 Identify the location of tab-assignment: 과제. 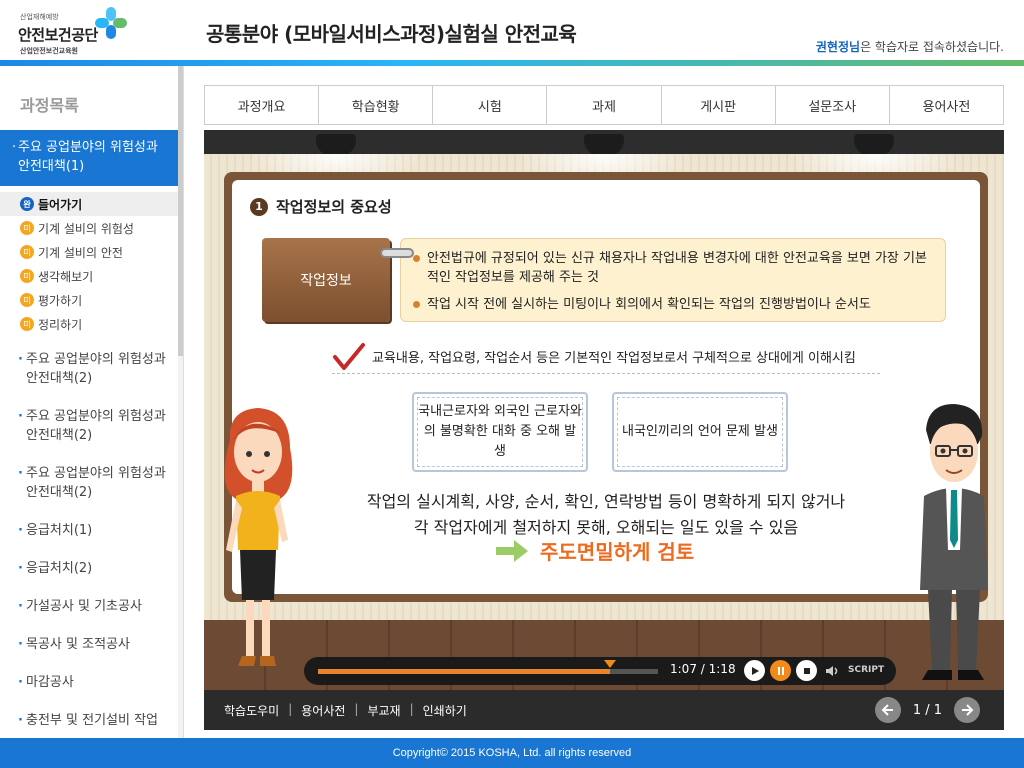
(604, 105).